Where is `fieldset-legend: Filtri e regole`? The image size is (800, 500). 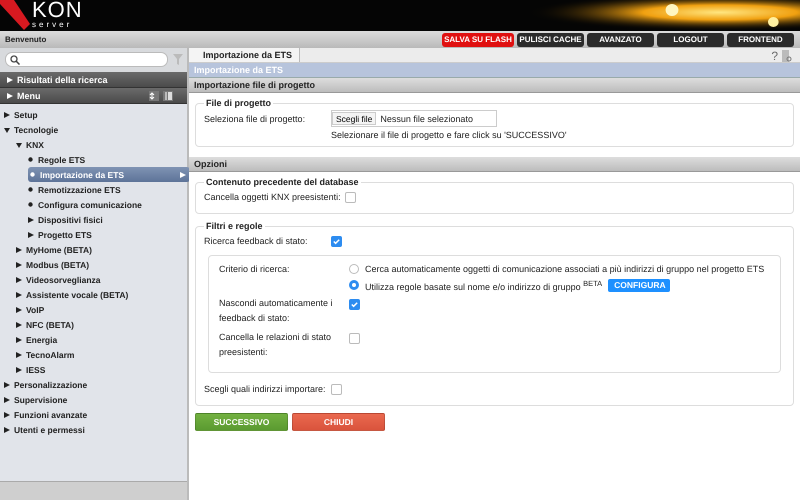
fieldset-legend: Filtri e regole is located at coordinates (234, 226).